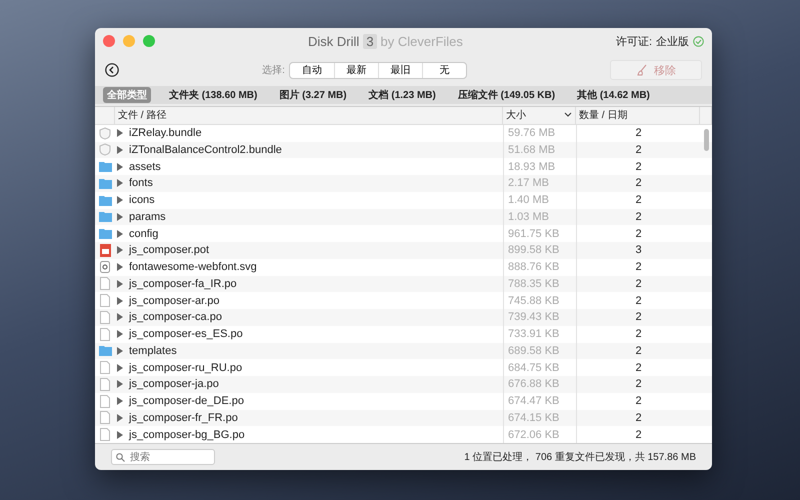 This screenshot has height=500, width=800. What do you see at coordinates (672, 41) in the screenshot?
I see `license-value: 企业版` at bounding box center [672, 41].